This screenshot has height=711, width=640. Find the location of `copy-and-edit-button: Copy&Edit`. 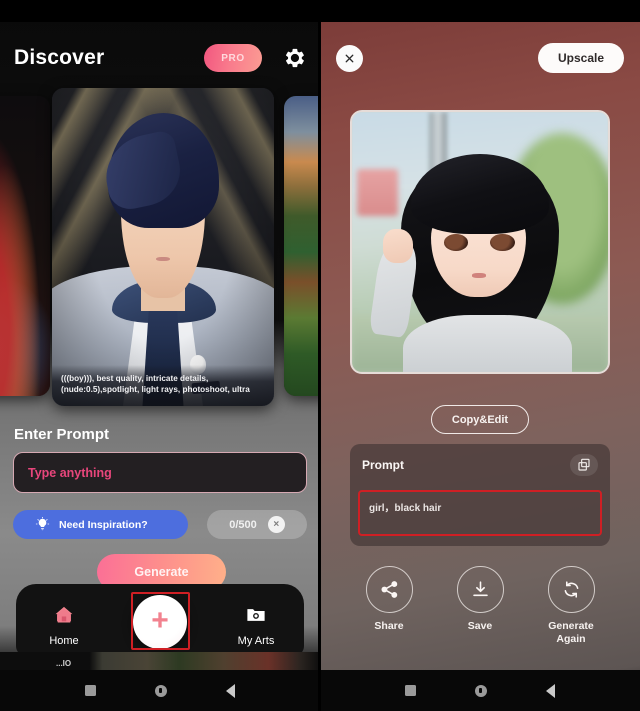

copy-and-edit-button: Copy&Edit is located at coordinates (480, 419).